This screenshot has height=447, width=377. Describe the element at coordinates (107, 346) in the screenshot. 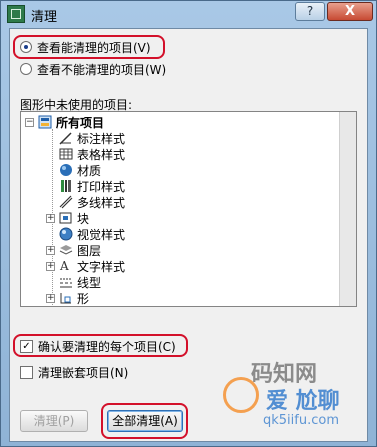

I see `checkbox-label: 确认要清理的每个项目(C)` at that location.